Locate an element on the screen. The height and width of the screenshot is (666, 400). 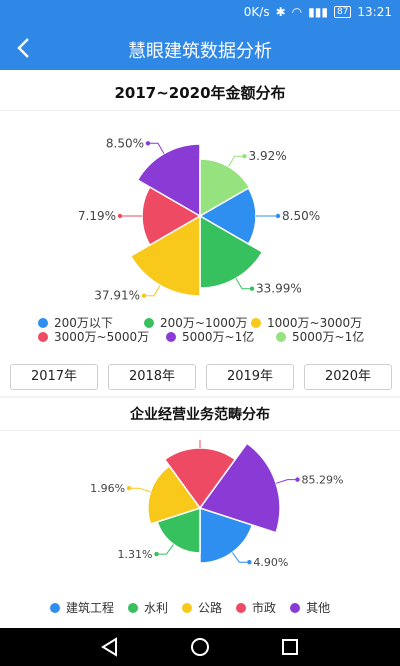
signal-icon: ▮▮▮ is located at coordinates (318, 12).